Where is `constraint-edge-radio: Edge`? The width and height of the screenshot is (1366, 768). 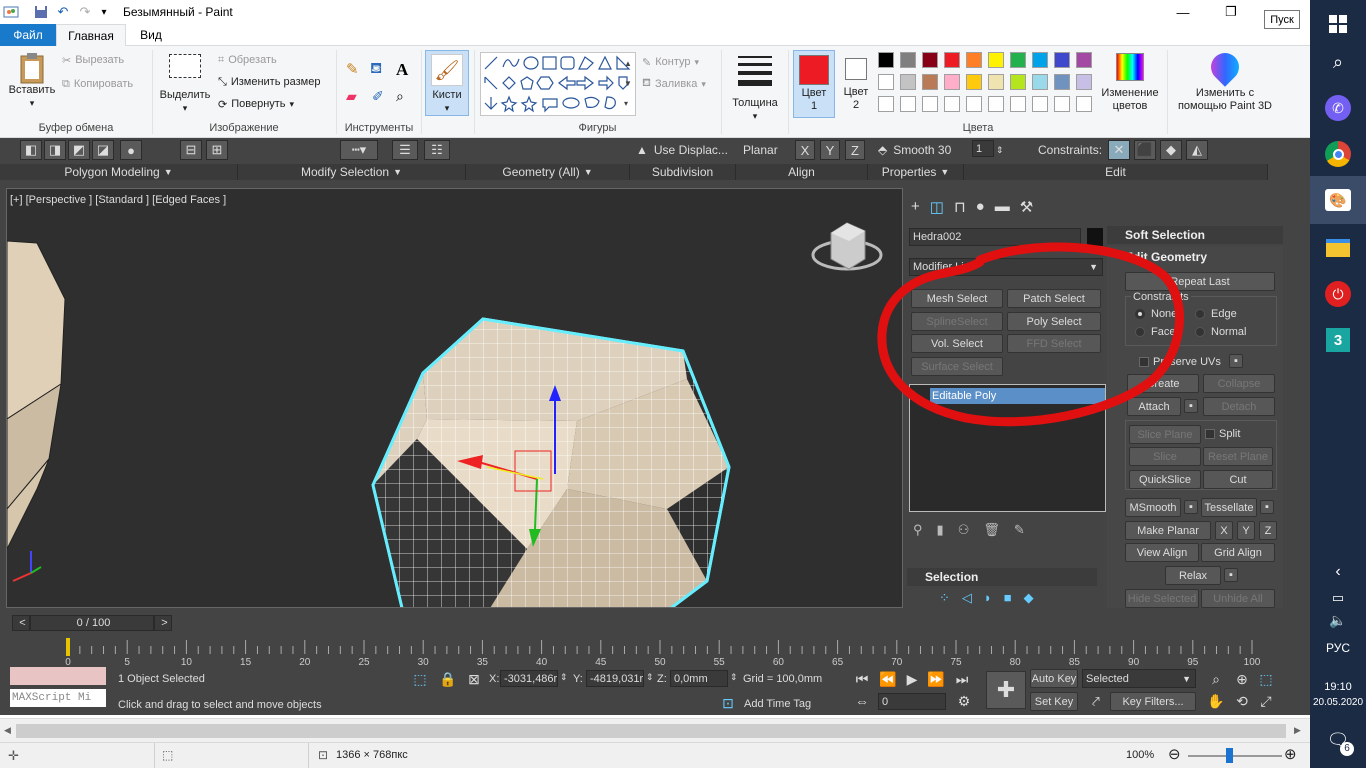
constraint-edge-radio: Edge is located at coordinates (1216, 314).